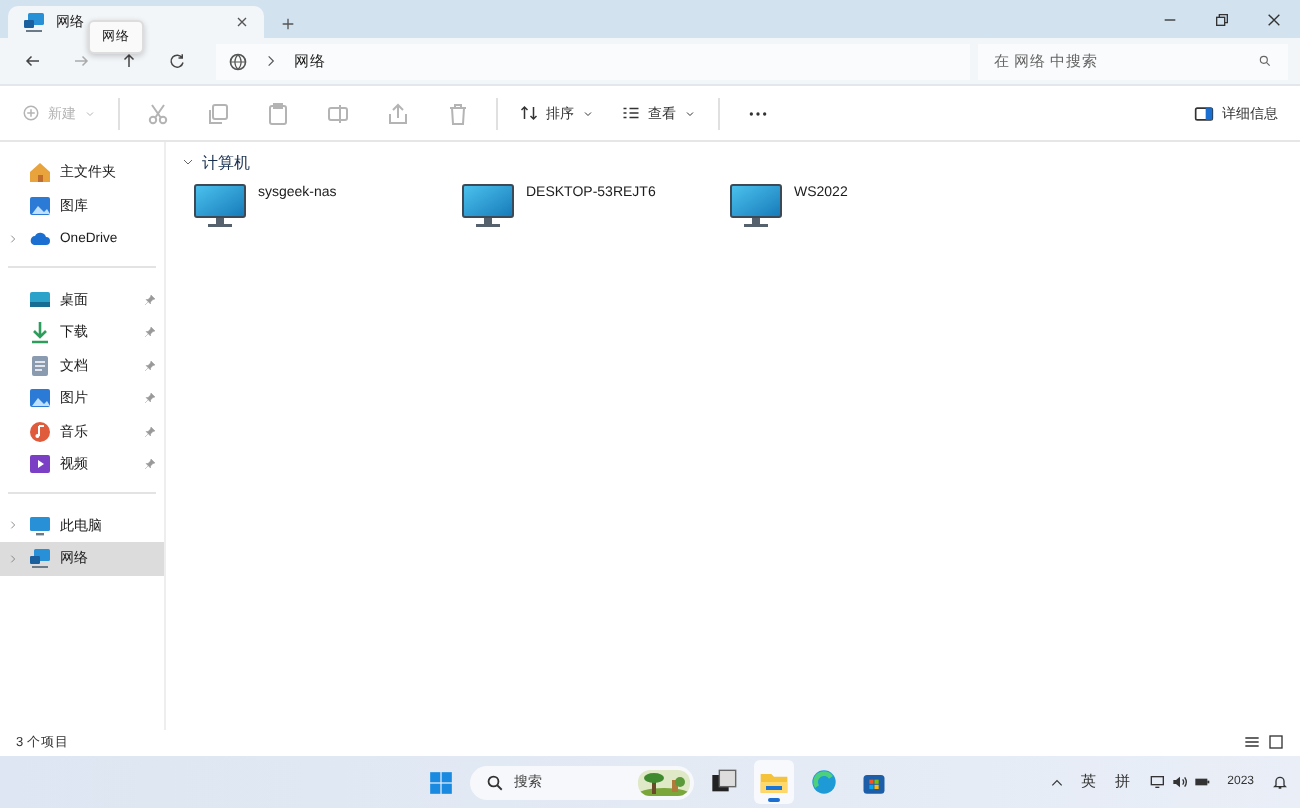  I want to click on share-icon, so click(398, 113).